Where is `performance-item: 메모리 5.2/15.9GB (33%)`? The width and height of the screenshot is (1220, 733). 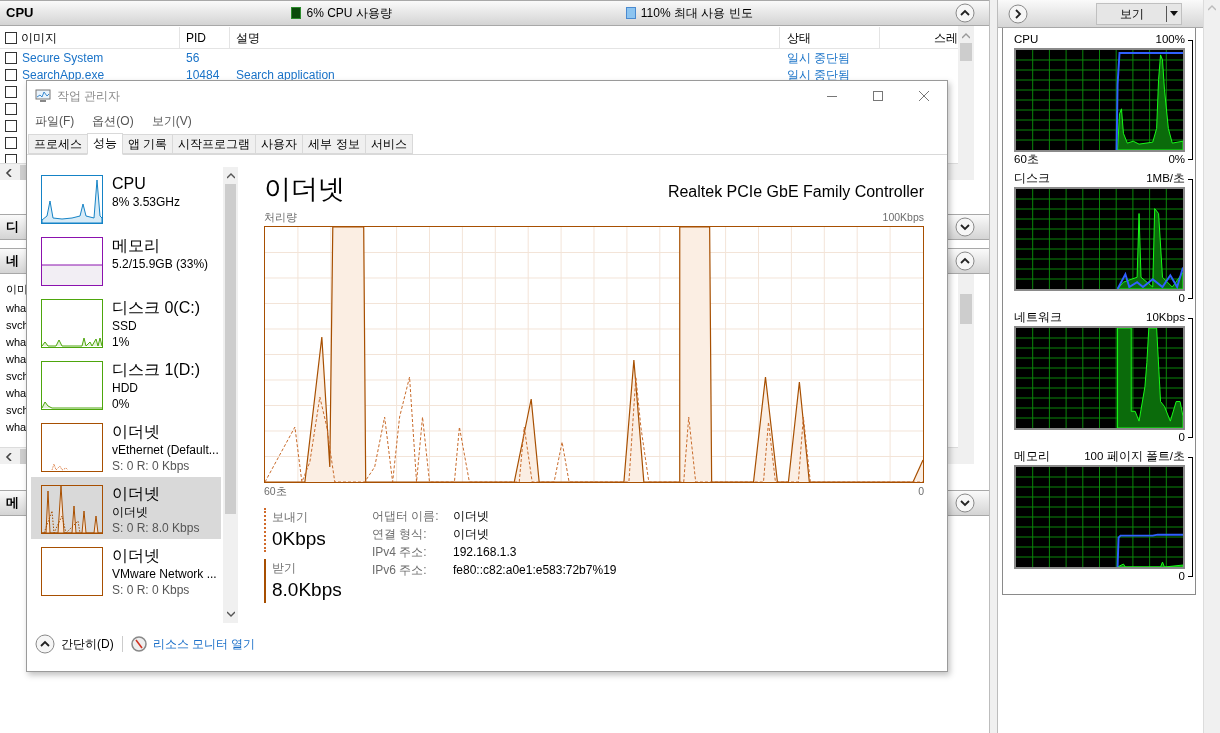 performance-item: 메모리 5.2/15.9GB (33%) is located at coordinates (126, 260).